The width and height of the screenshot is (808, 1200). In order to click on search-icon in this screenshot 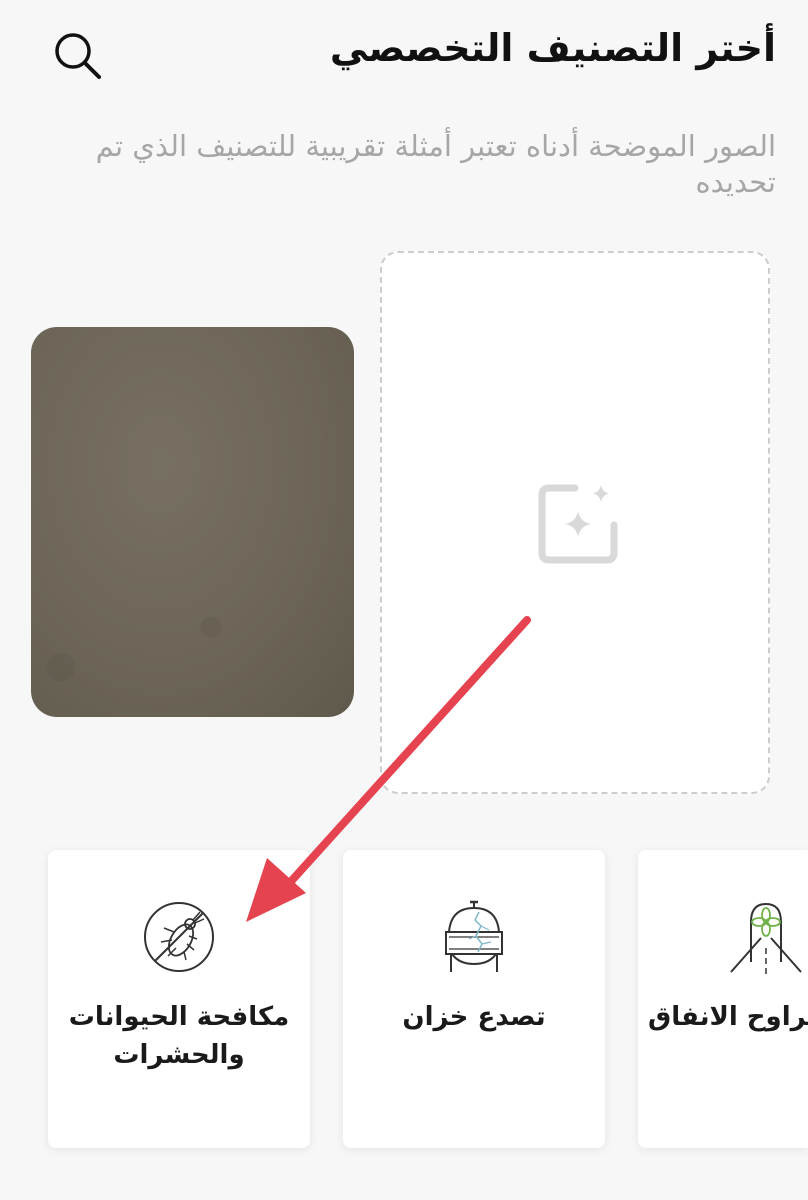, I will do `click(78, 56)`.